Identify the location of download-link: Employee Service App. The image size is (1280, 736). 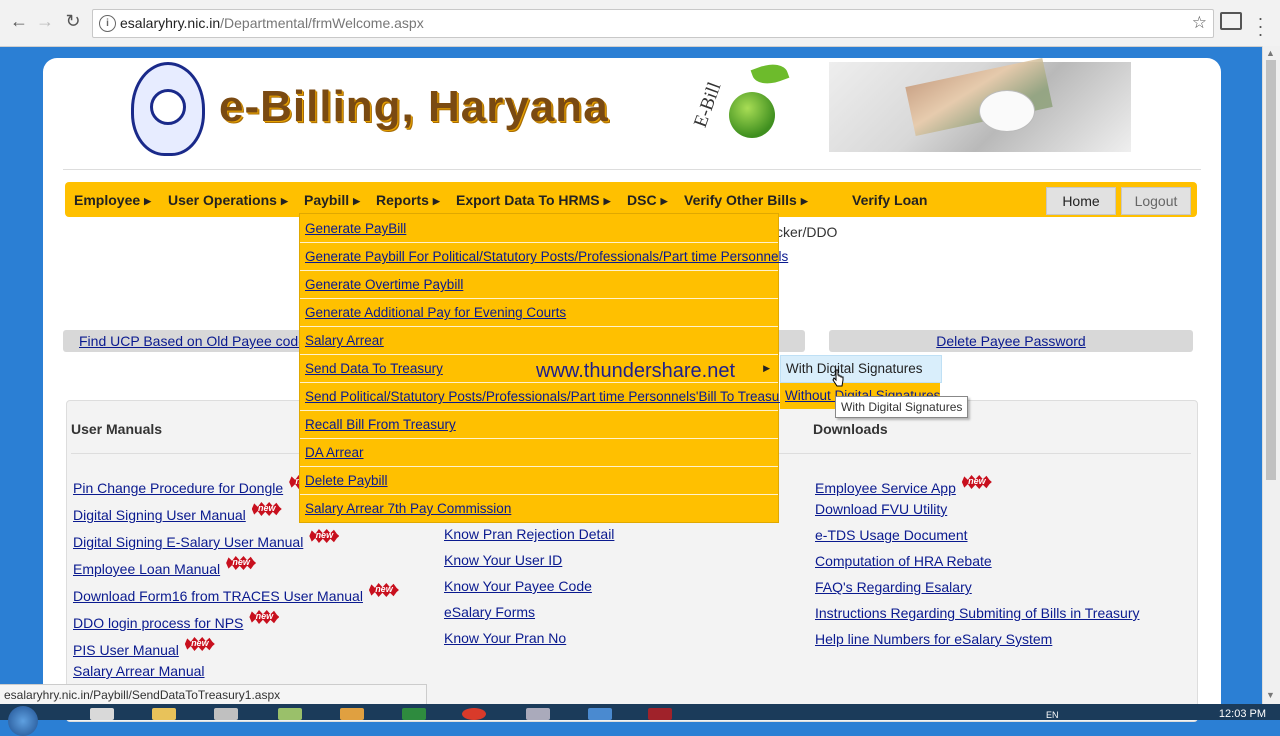
(885, 488).